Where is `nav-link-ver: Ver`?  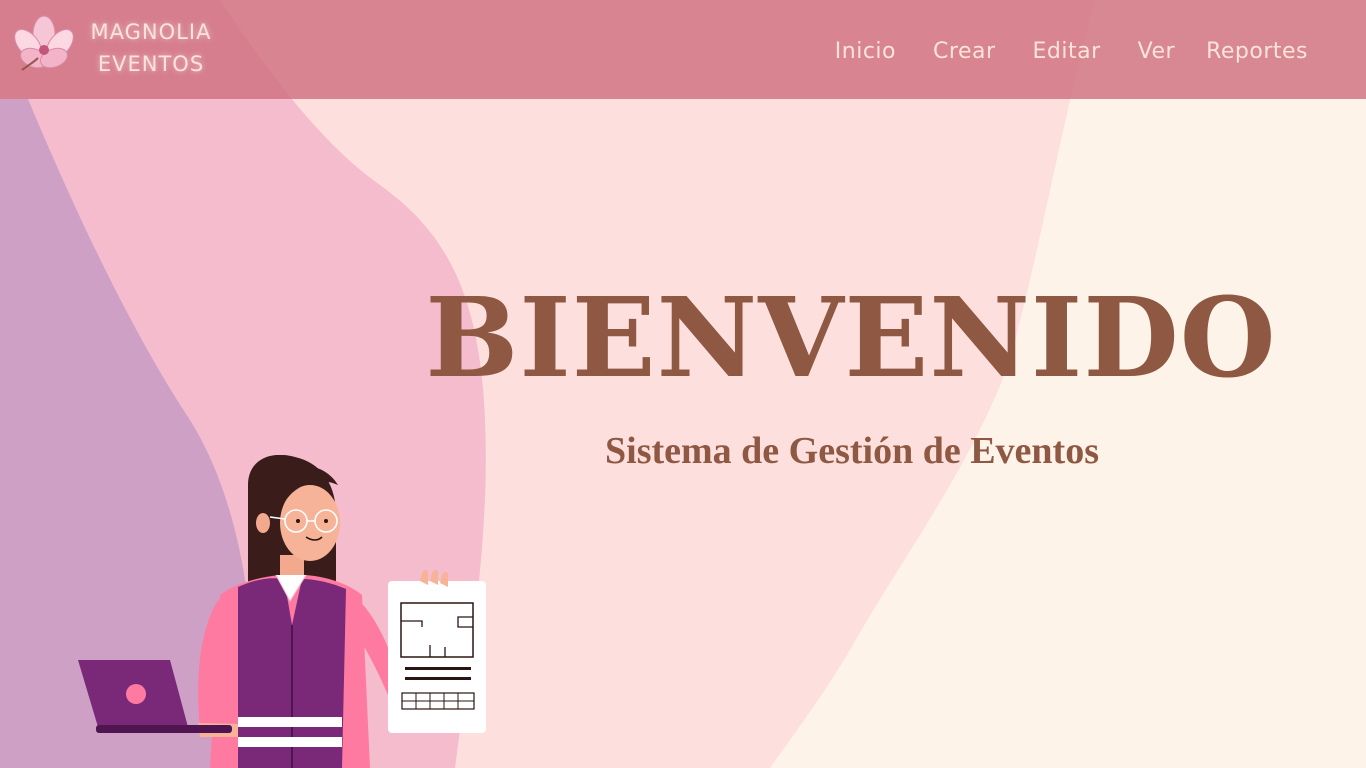 nav-link-ver: Ver is located at coordinates (1156, 52).